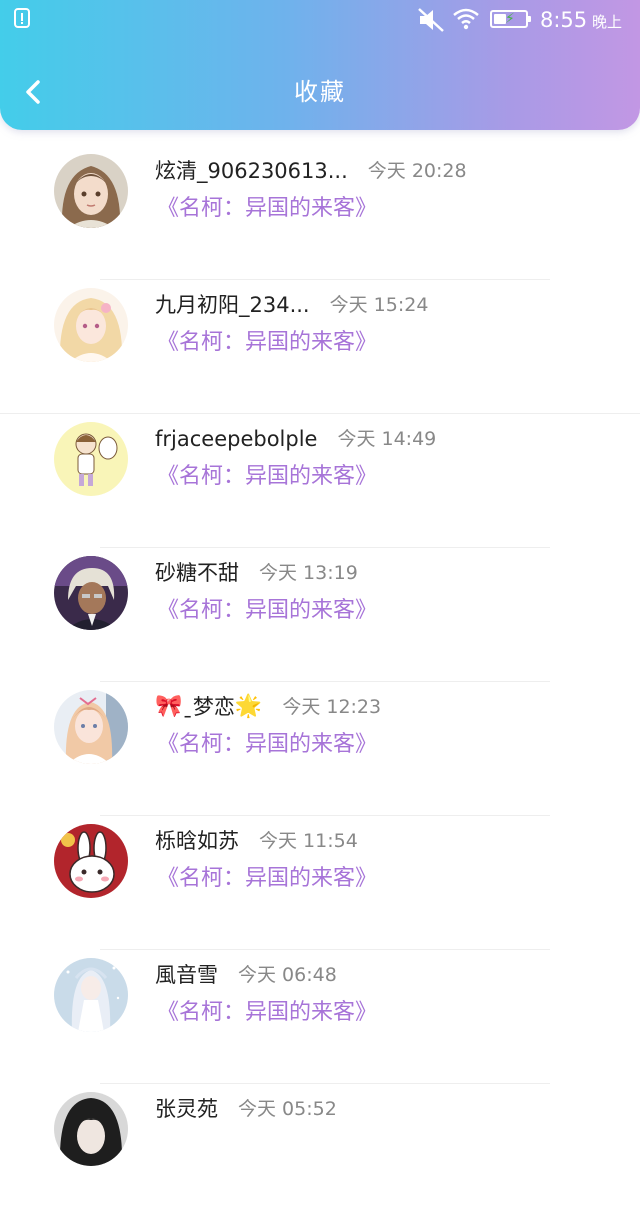 Image resolution: width=640 pixels, height=1218 pixels. I want to click on battery-charging-icon: ⚡, so click(510, 19).